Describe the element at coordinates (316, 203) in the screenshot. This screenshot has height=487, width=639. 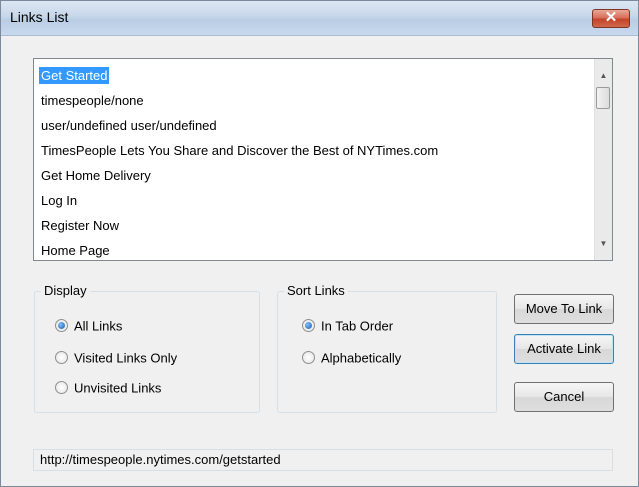
I see `list-item: Log In` at that location.